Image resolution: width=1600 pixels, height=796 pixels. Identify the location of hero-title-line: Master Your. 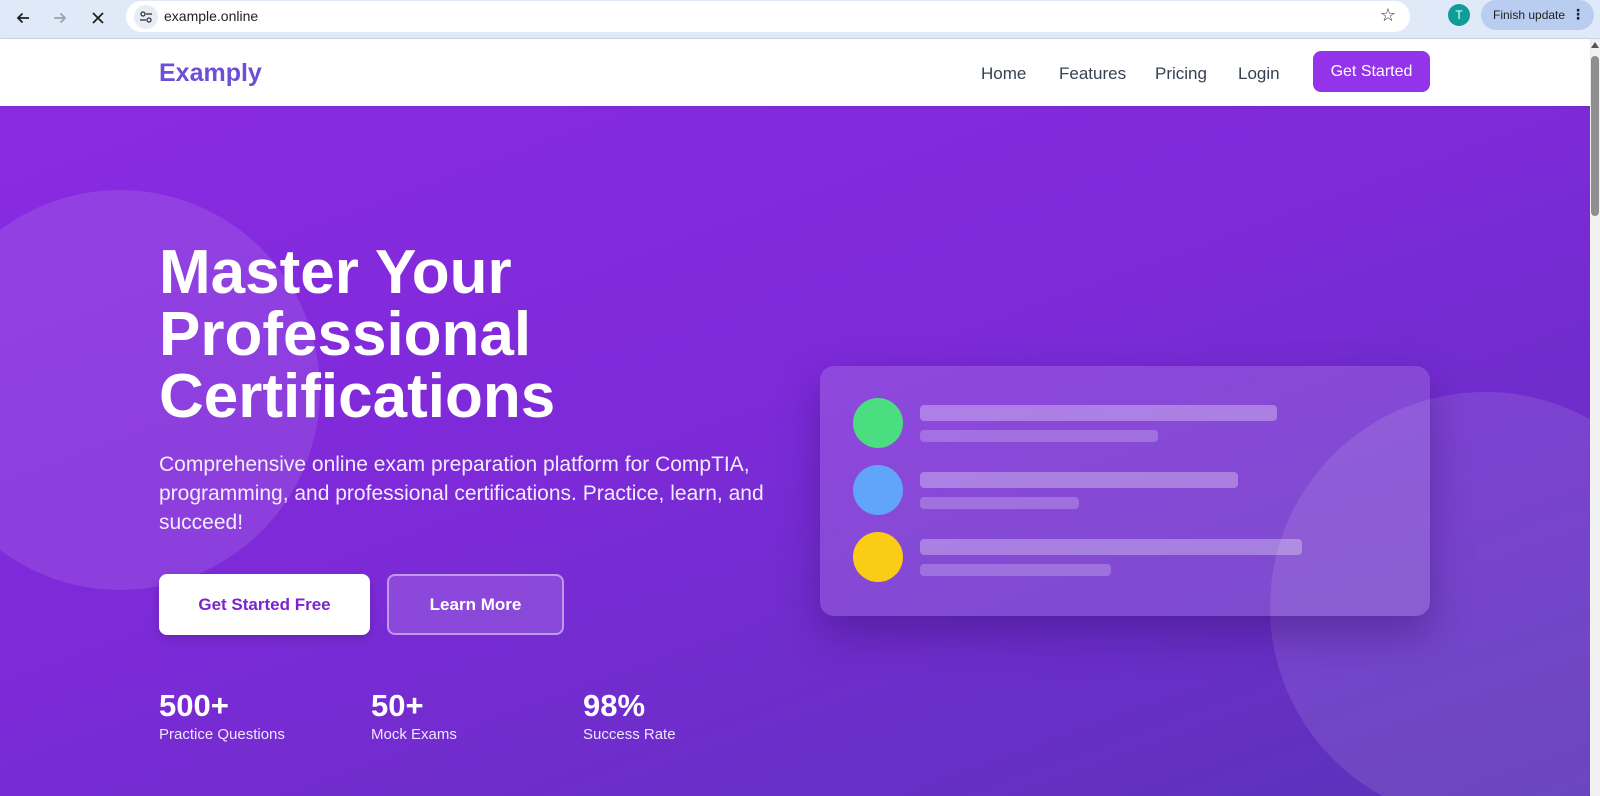
(335, 272).